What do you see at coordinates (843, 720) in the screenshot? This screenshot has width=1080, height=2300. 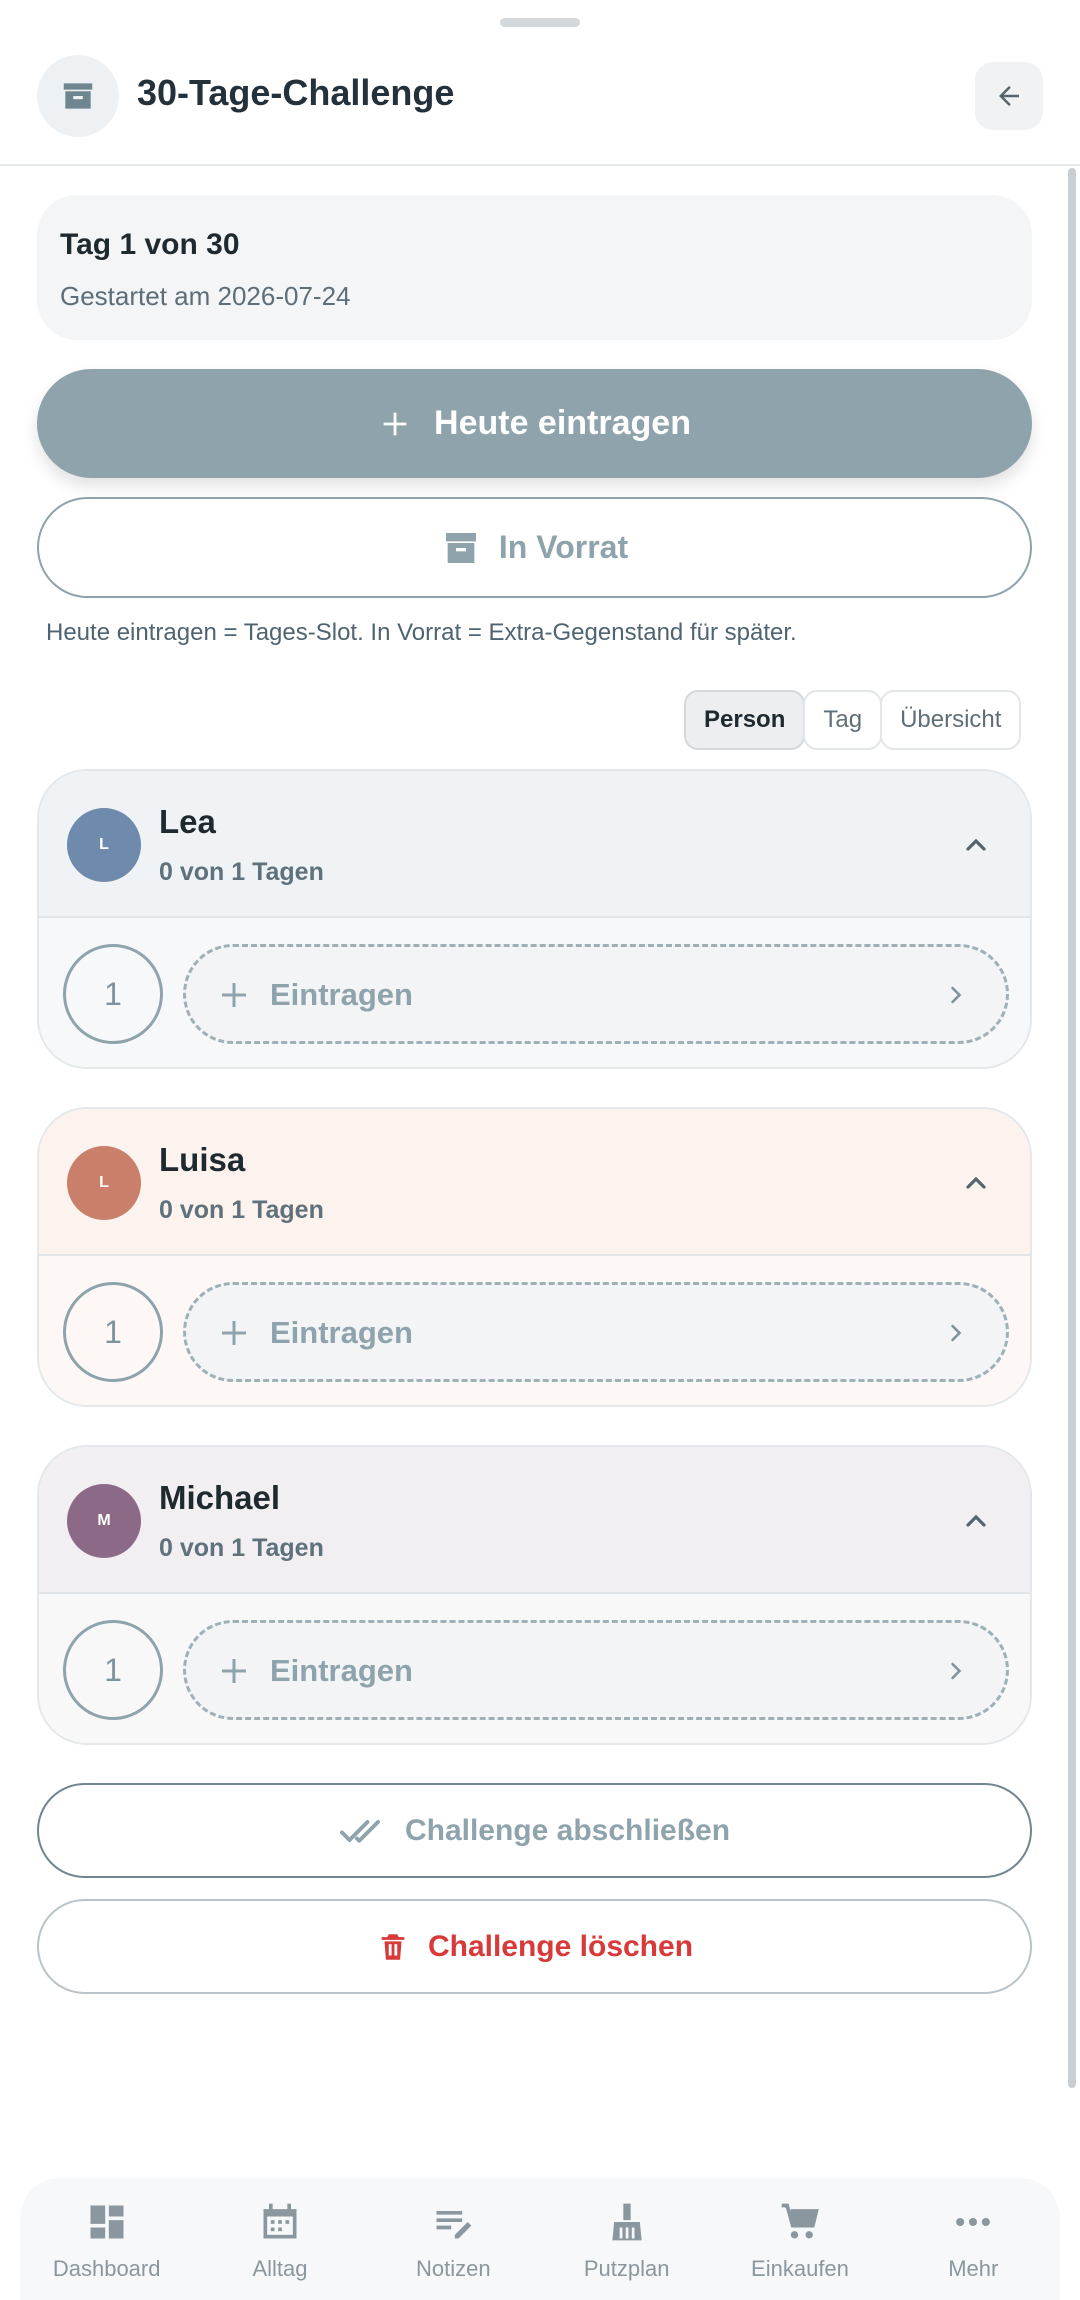 I see `toggle-day: Tag` at bounding box center [843, 720].